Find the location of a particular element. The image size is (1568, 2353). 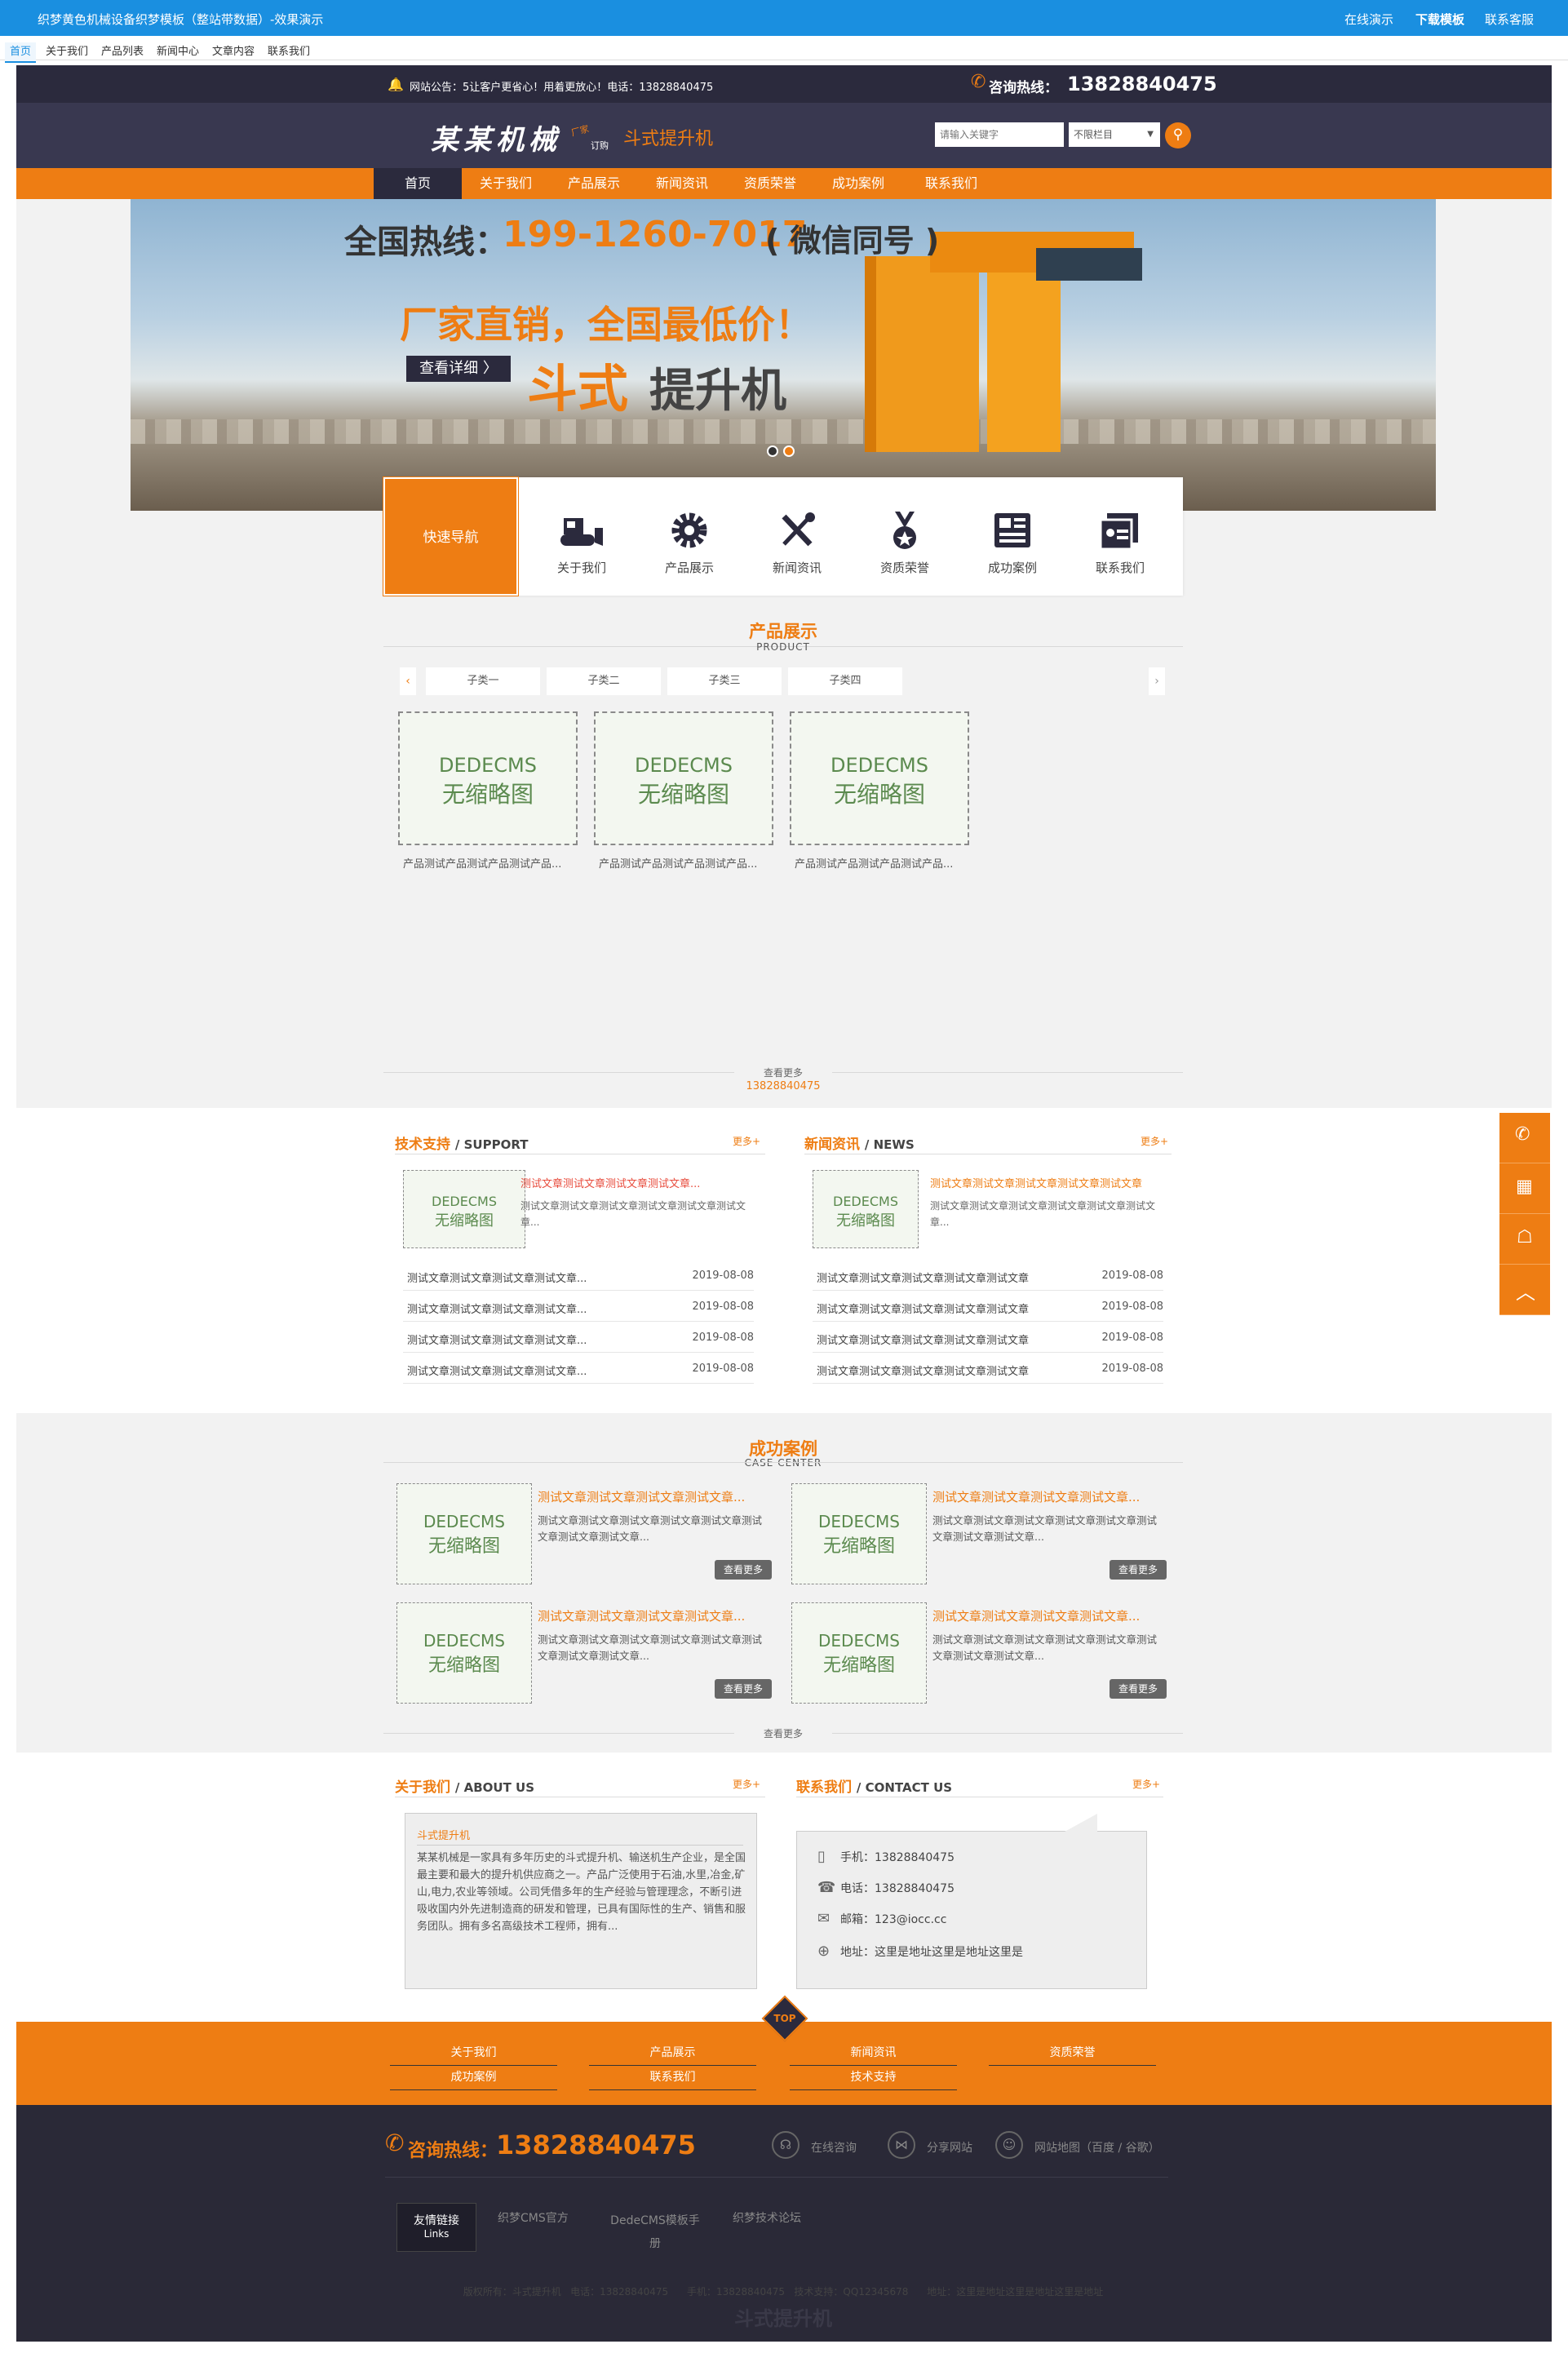

nav-news: 新闻资讯 is located at coordinates (682, 183).